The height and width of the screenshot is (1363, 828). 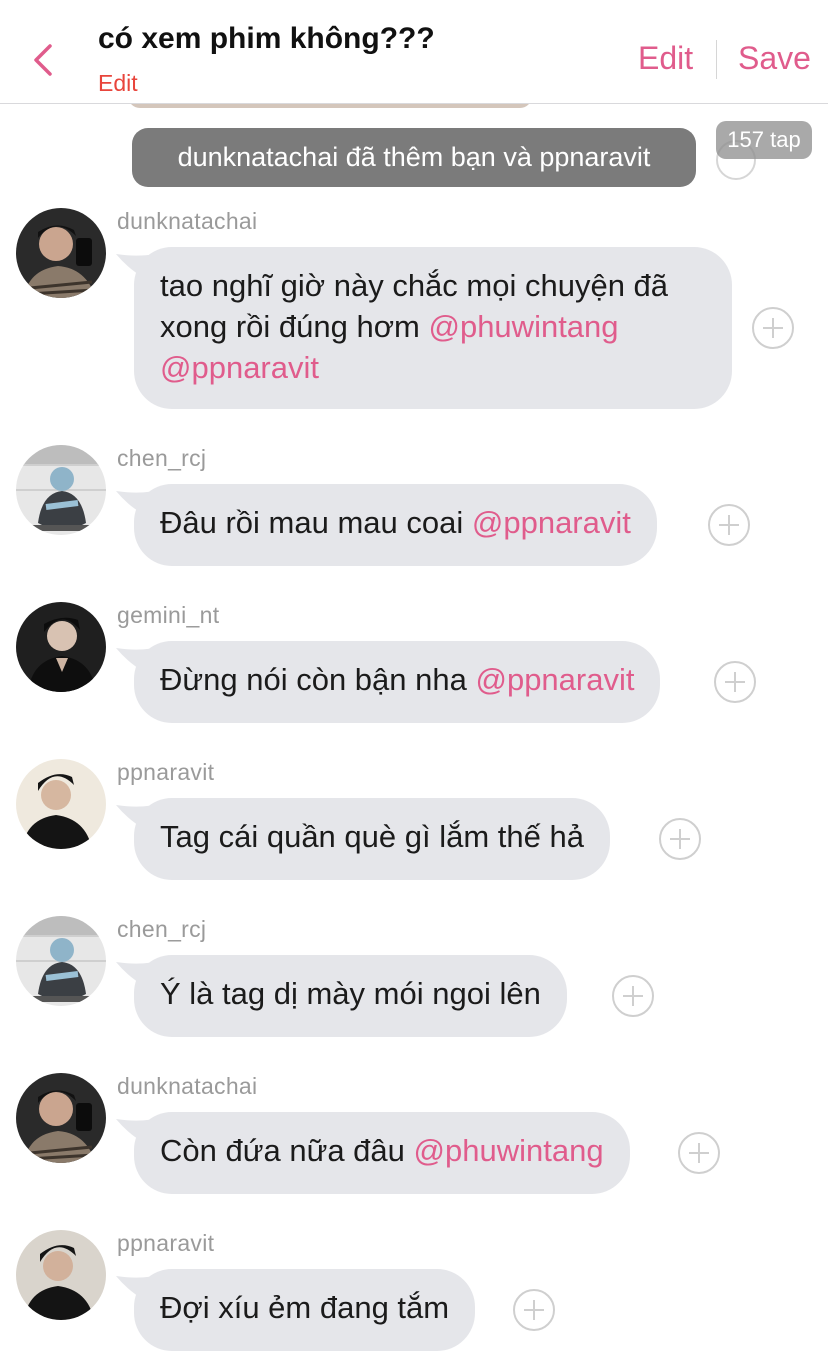 I want to click on message-bubble: Ý là tag dị mày mói ngoi lên, so click(x=350, y=996).